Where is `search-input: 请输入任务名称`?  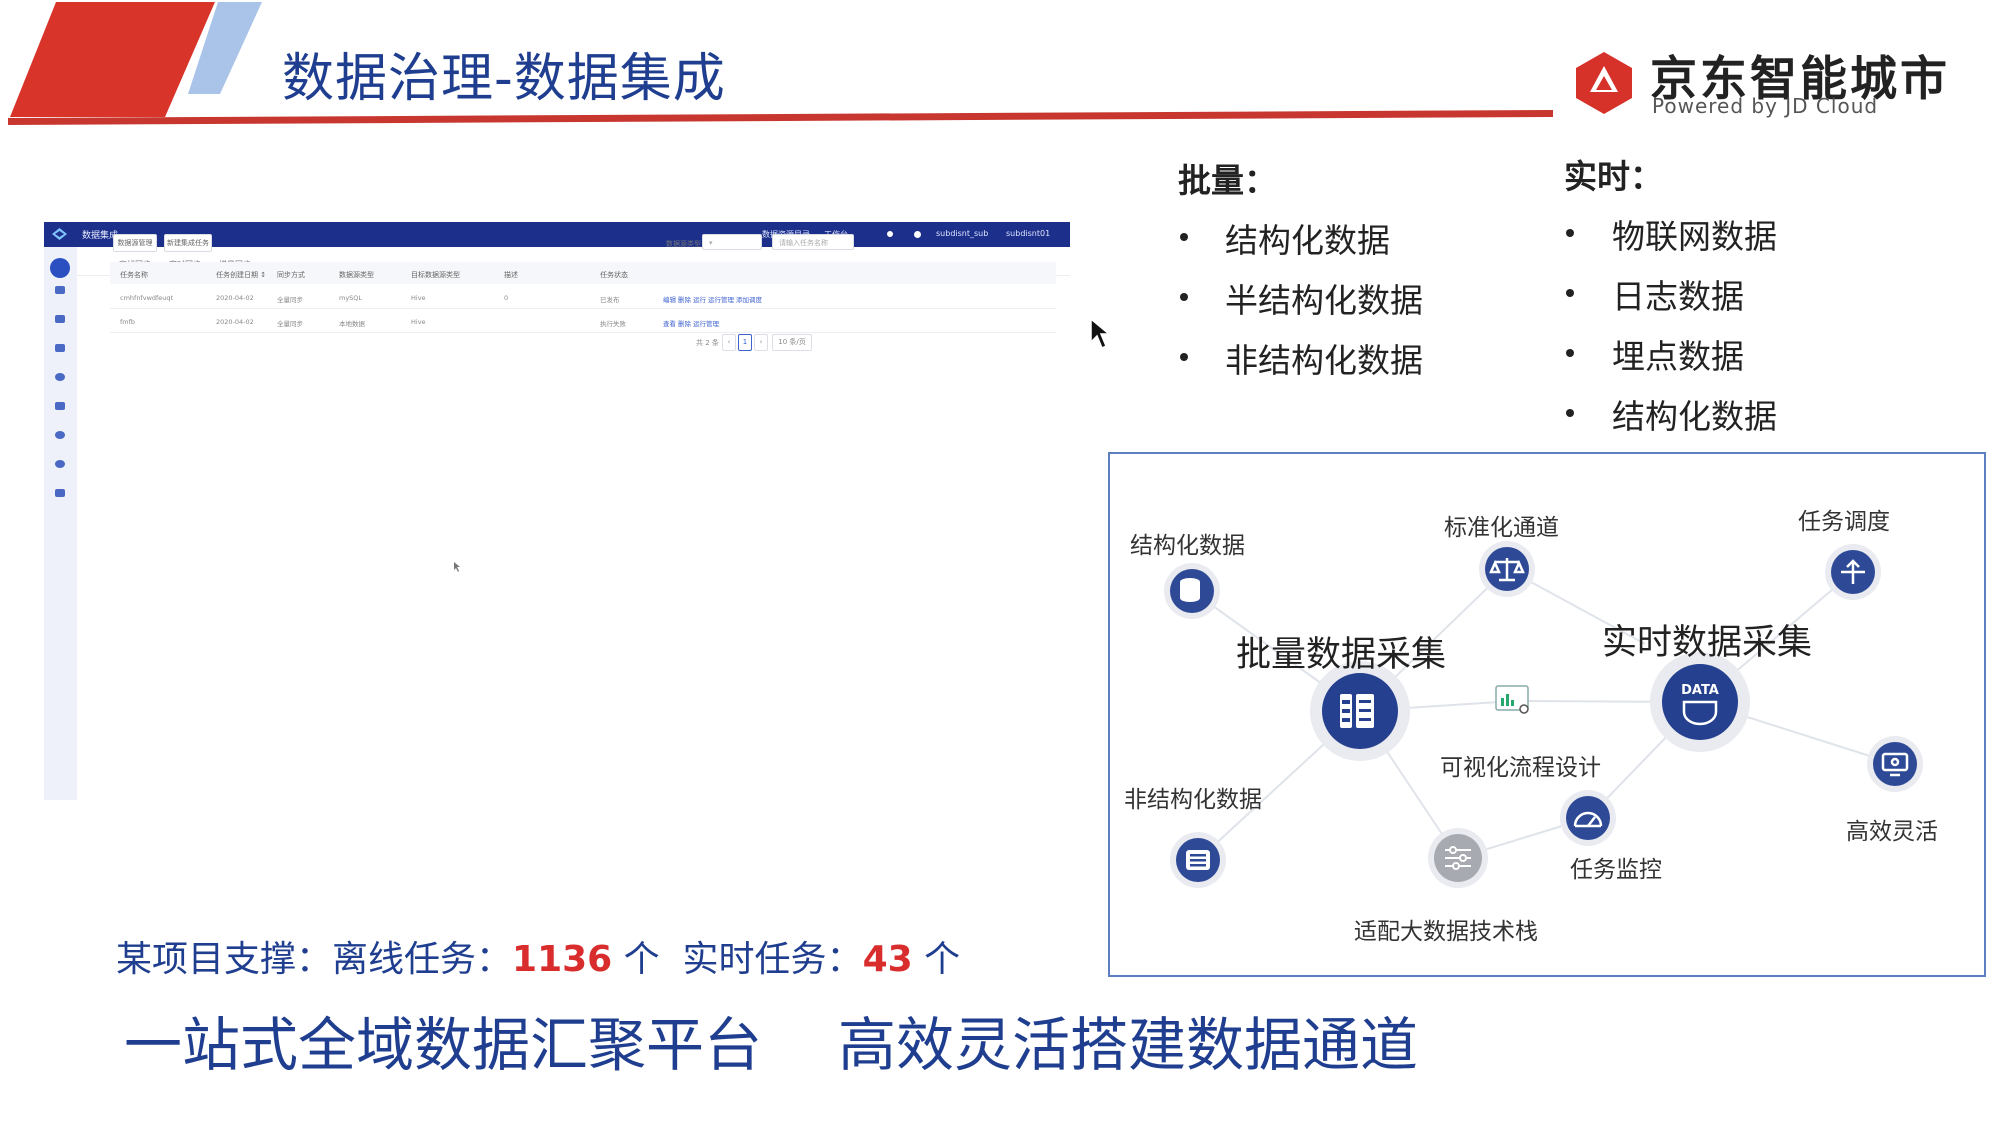 search-input: 请输入任务名称 is located at coordinates (813, 242).